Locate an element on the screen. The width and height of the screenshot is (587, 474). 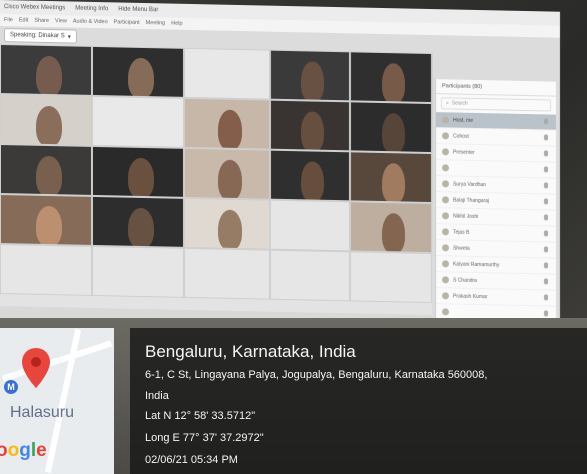
participant-name: Balaji Thangaraj is located at coordinates (471, 200).